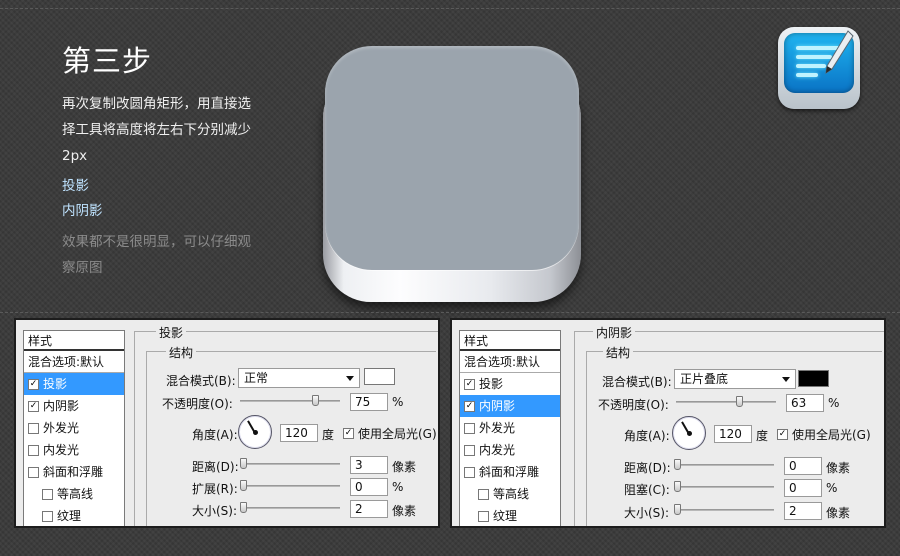  I want to click on step-note: 效果都不是很明显，可以仔细观察原图, so click(156, 255).